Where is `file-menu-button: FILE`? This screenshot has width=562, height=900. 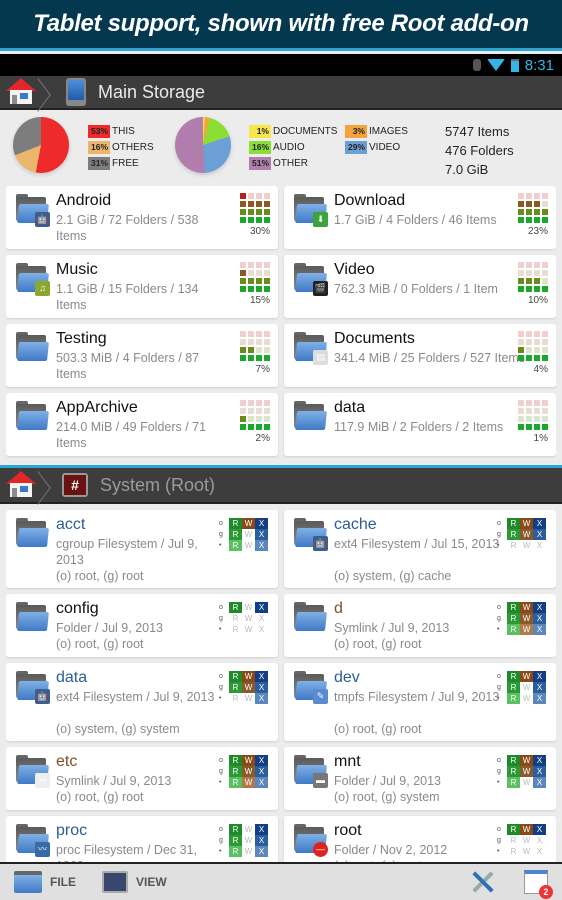
file-menu-button: FILE is located at coordinates (45, 882).